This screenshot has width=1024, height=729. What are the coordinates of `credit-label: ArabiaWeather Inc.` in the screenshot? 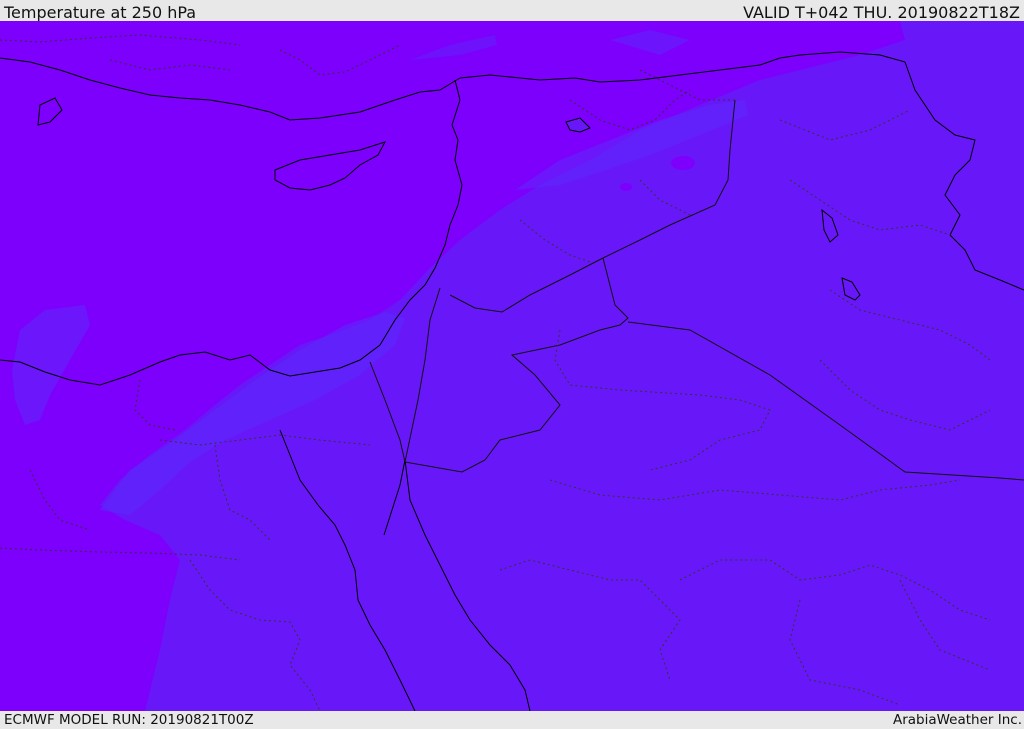 It's located at (957, 720).